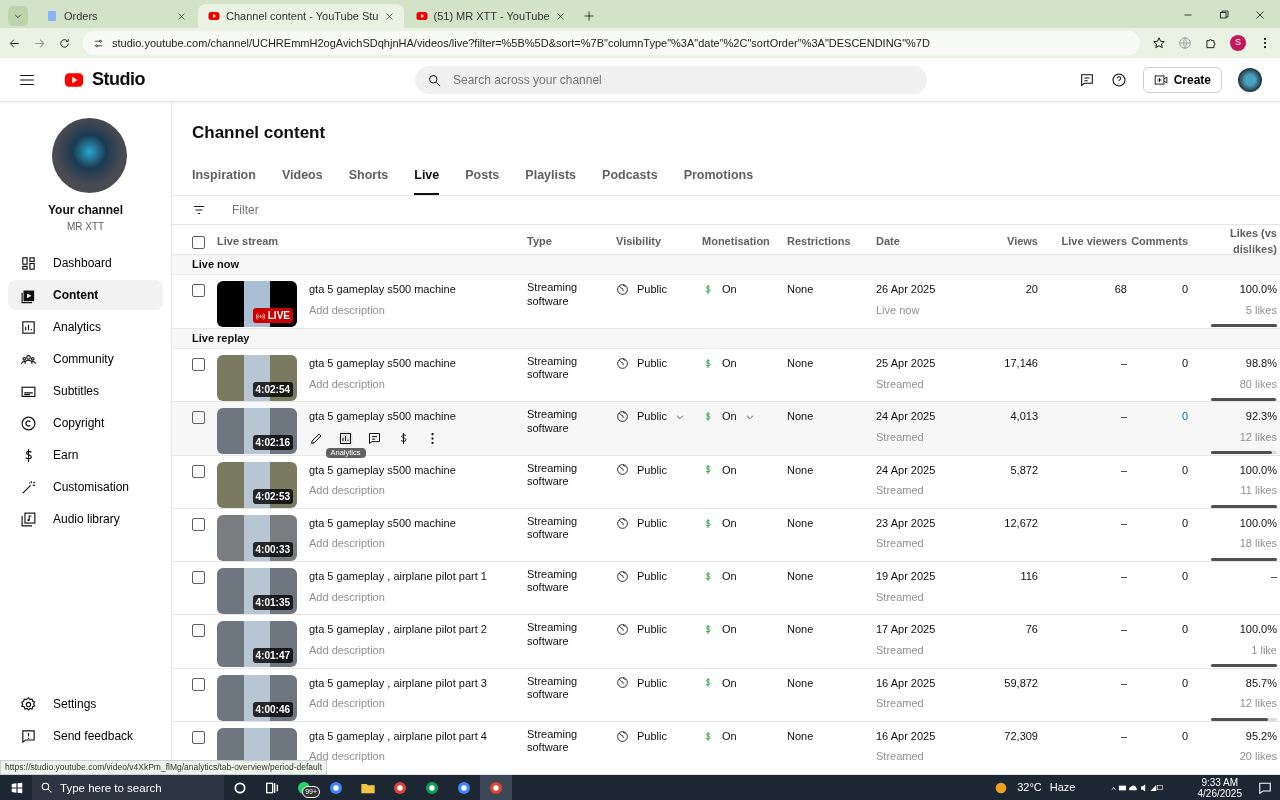 The height and width of the screenshot is (800, 1280). I want to click on select-all-checkbox, so click(198, 243).